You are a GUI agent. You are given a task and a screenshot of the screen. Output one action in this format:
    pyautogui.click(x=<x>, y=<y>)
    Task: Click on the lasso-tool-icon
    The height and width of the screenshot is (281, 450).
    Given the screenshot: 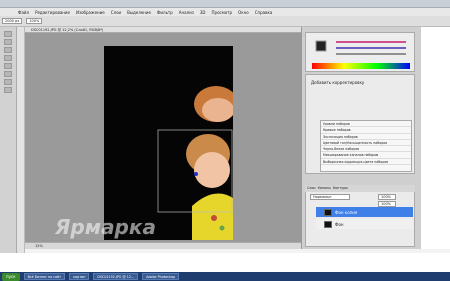 What is the action you would take?
    pyautogui.click(x=8, y=50)
    